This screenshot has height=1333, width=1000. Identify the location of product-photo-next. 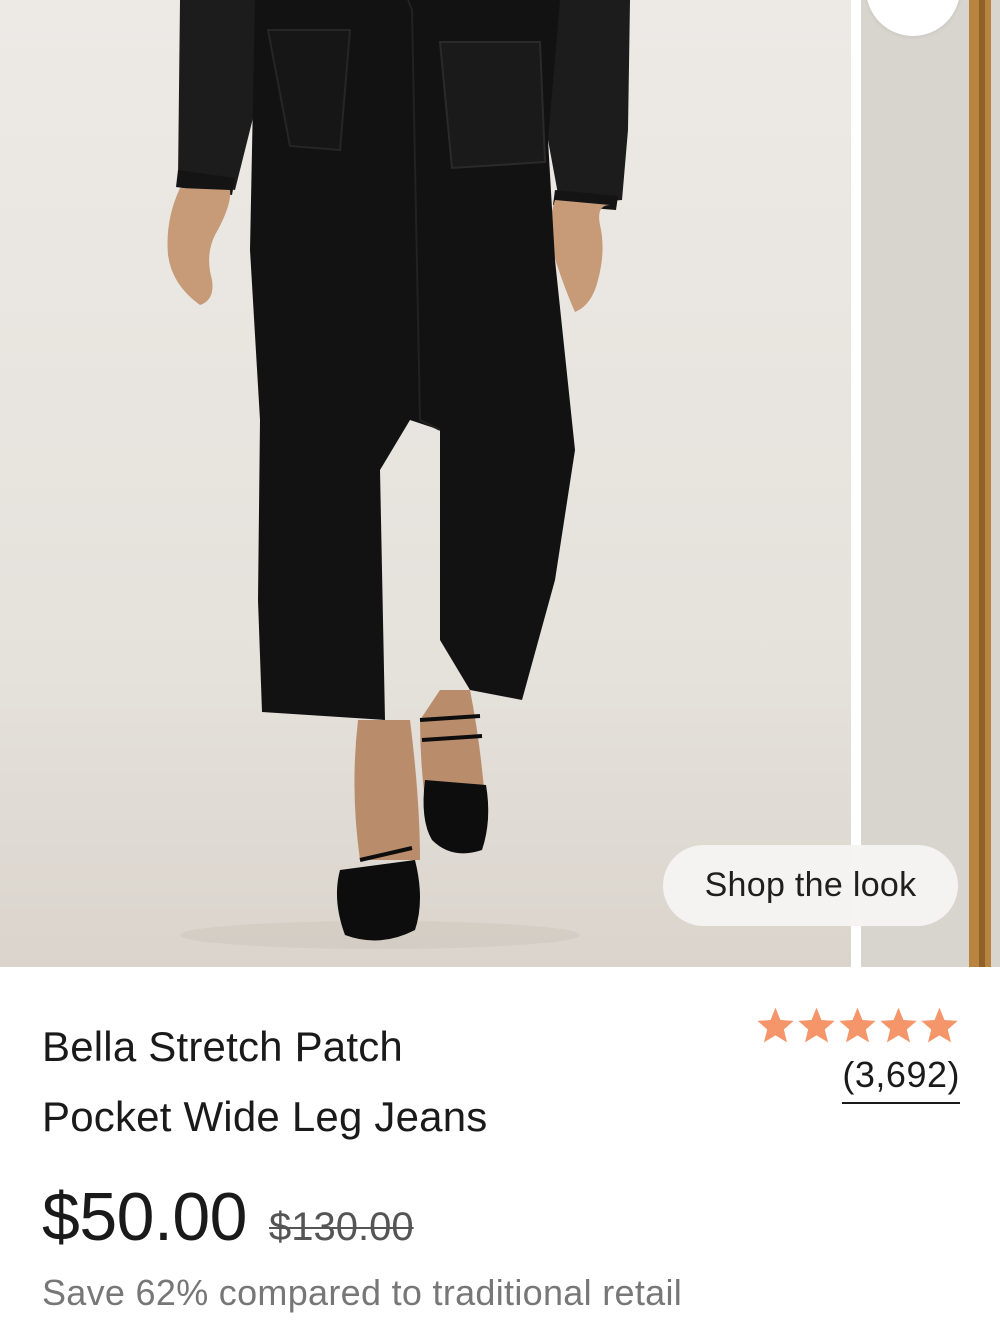
(930, 483).